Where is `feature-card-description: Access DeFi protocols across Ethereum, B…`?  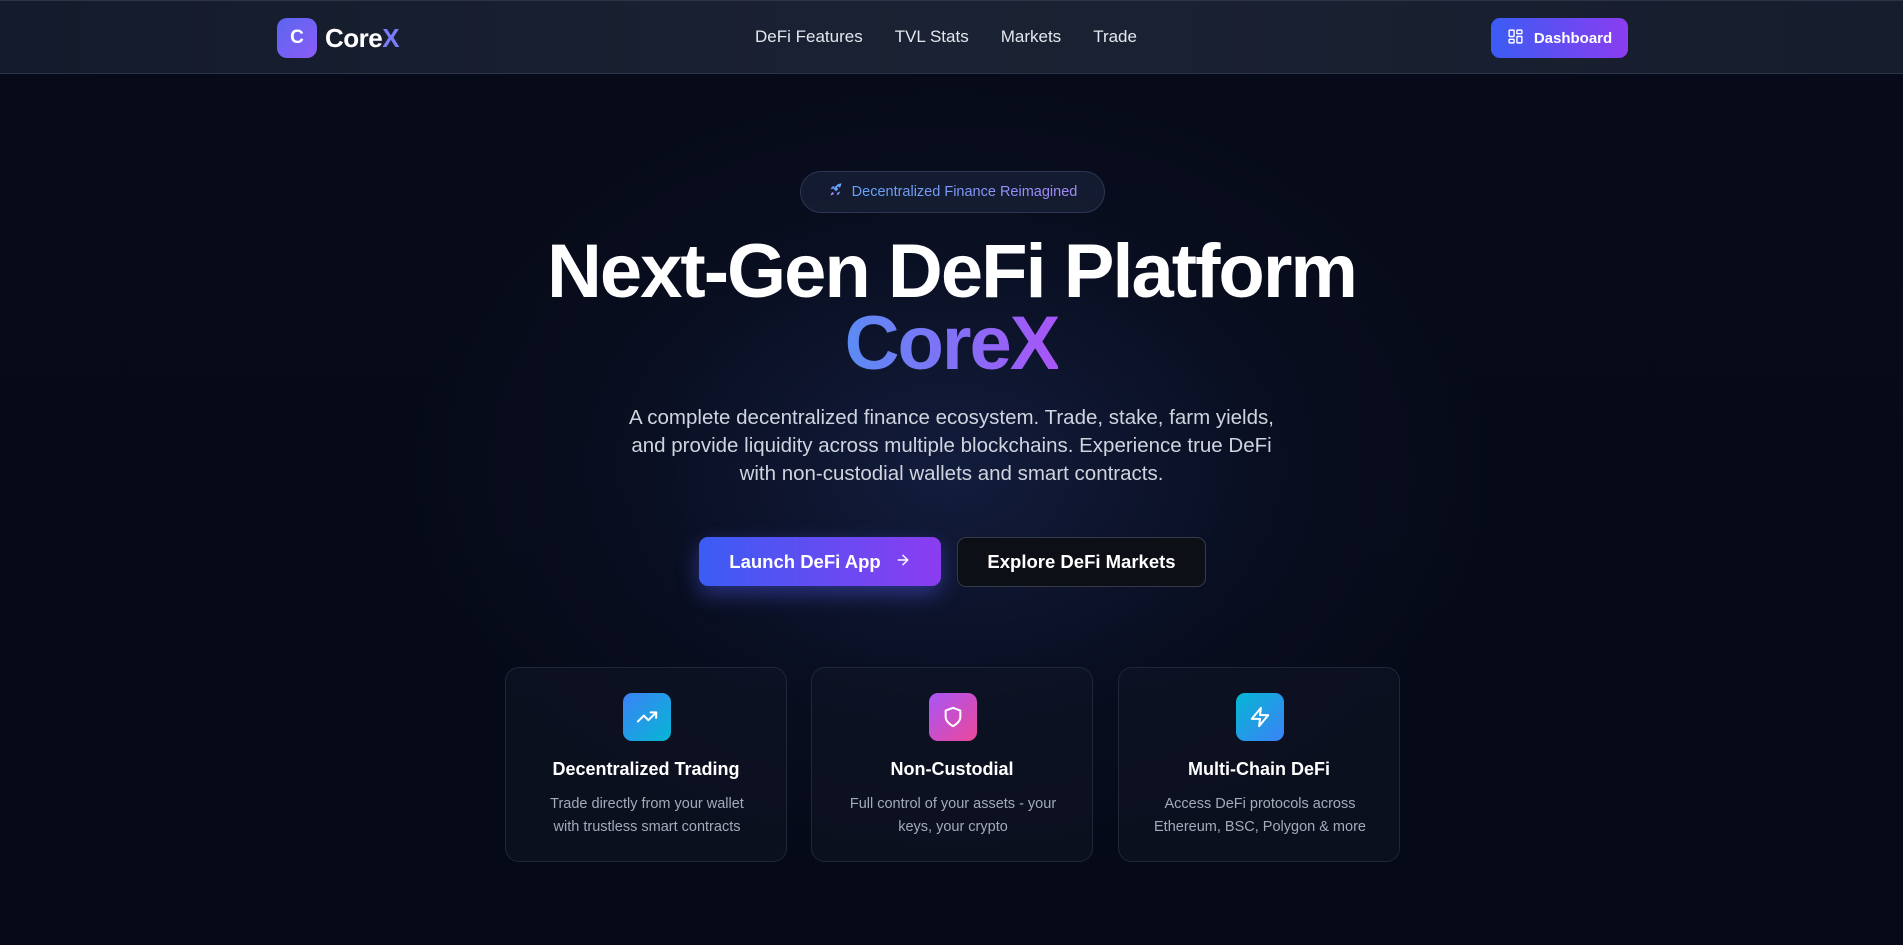 feature-card-description: Access DeFi protocols across Ethereum, B… is located at coordinates (1260, 815).